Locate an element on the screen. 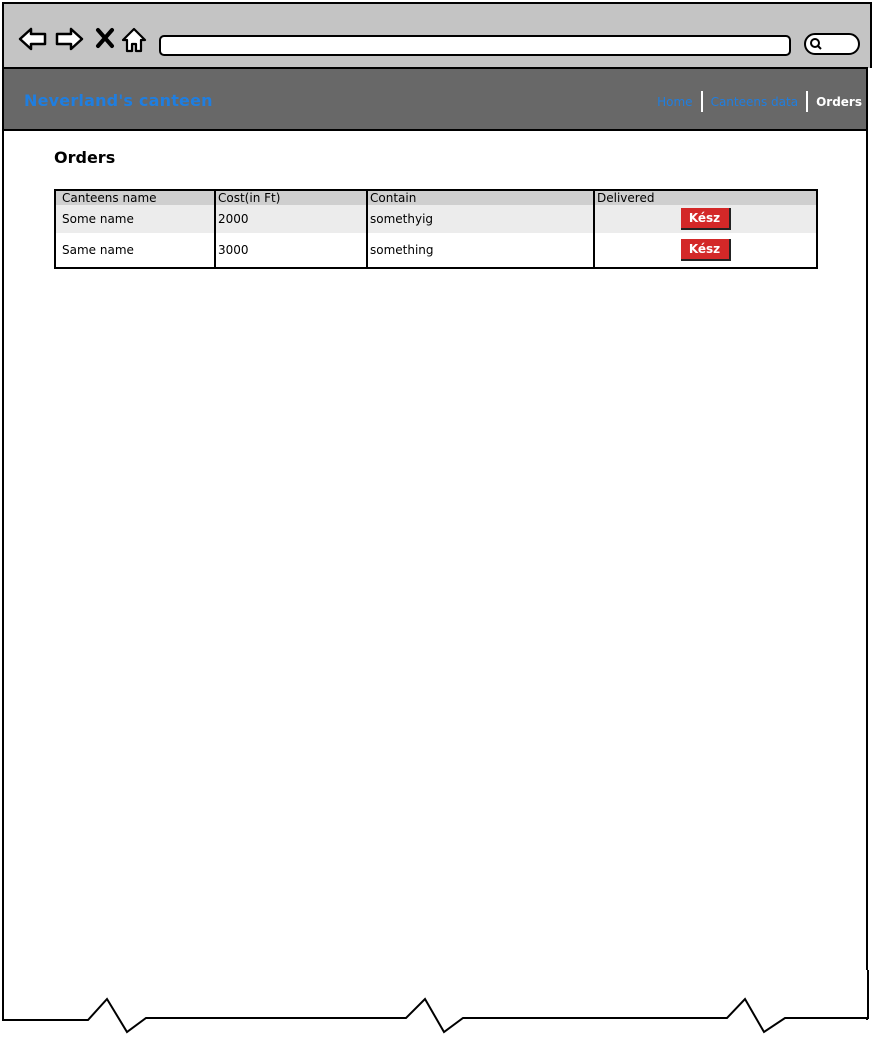 This screenshot has width=872, height=1037. window-right-border is located at coordinates (867, 575).